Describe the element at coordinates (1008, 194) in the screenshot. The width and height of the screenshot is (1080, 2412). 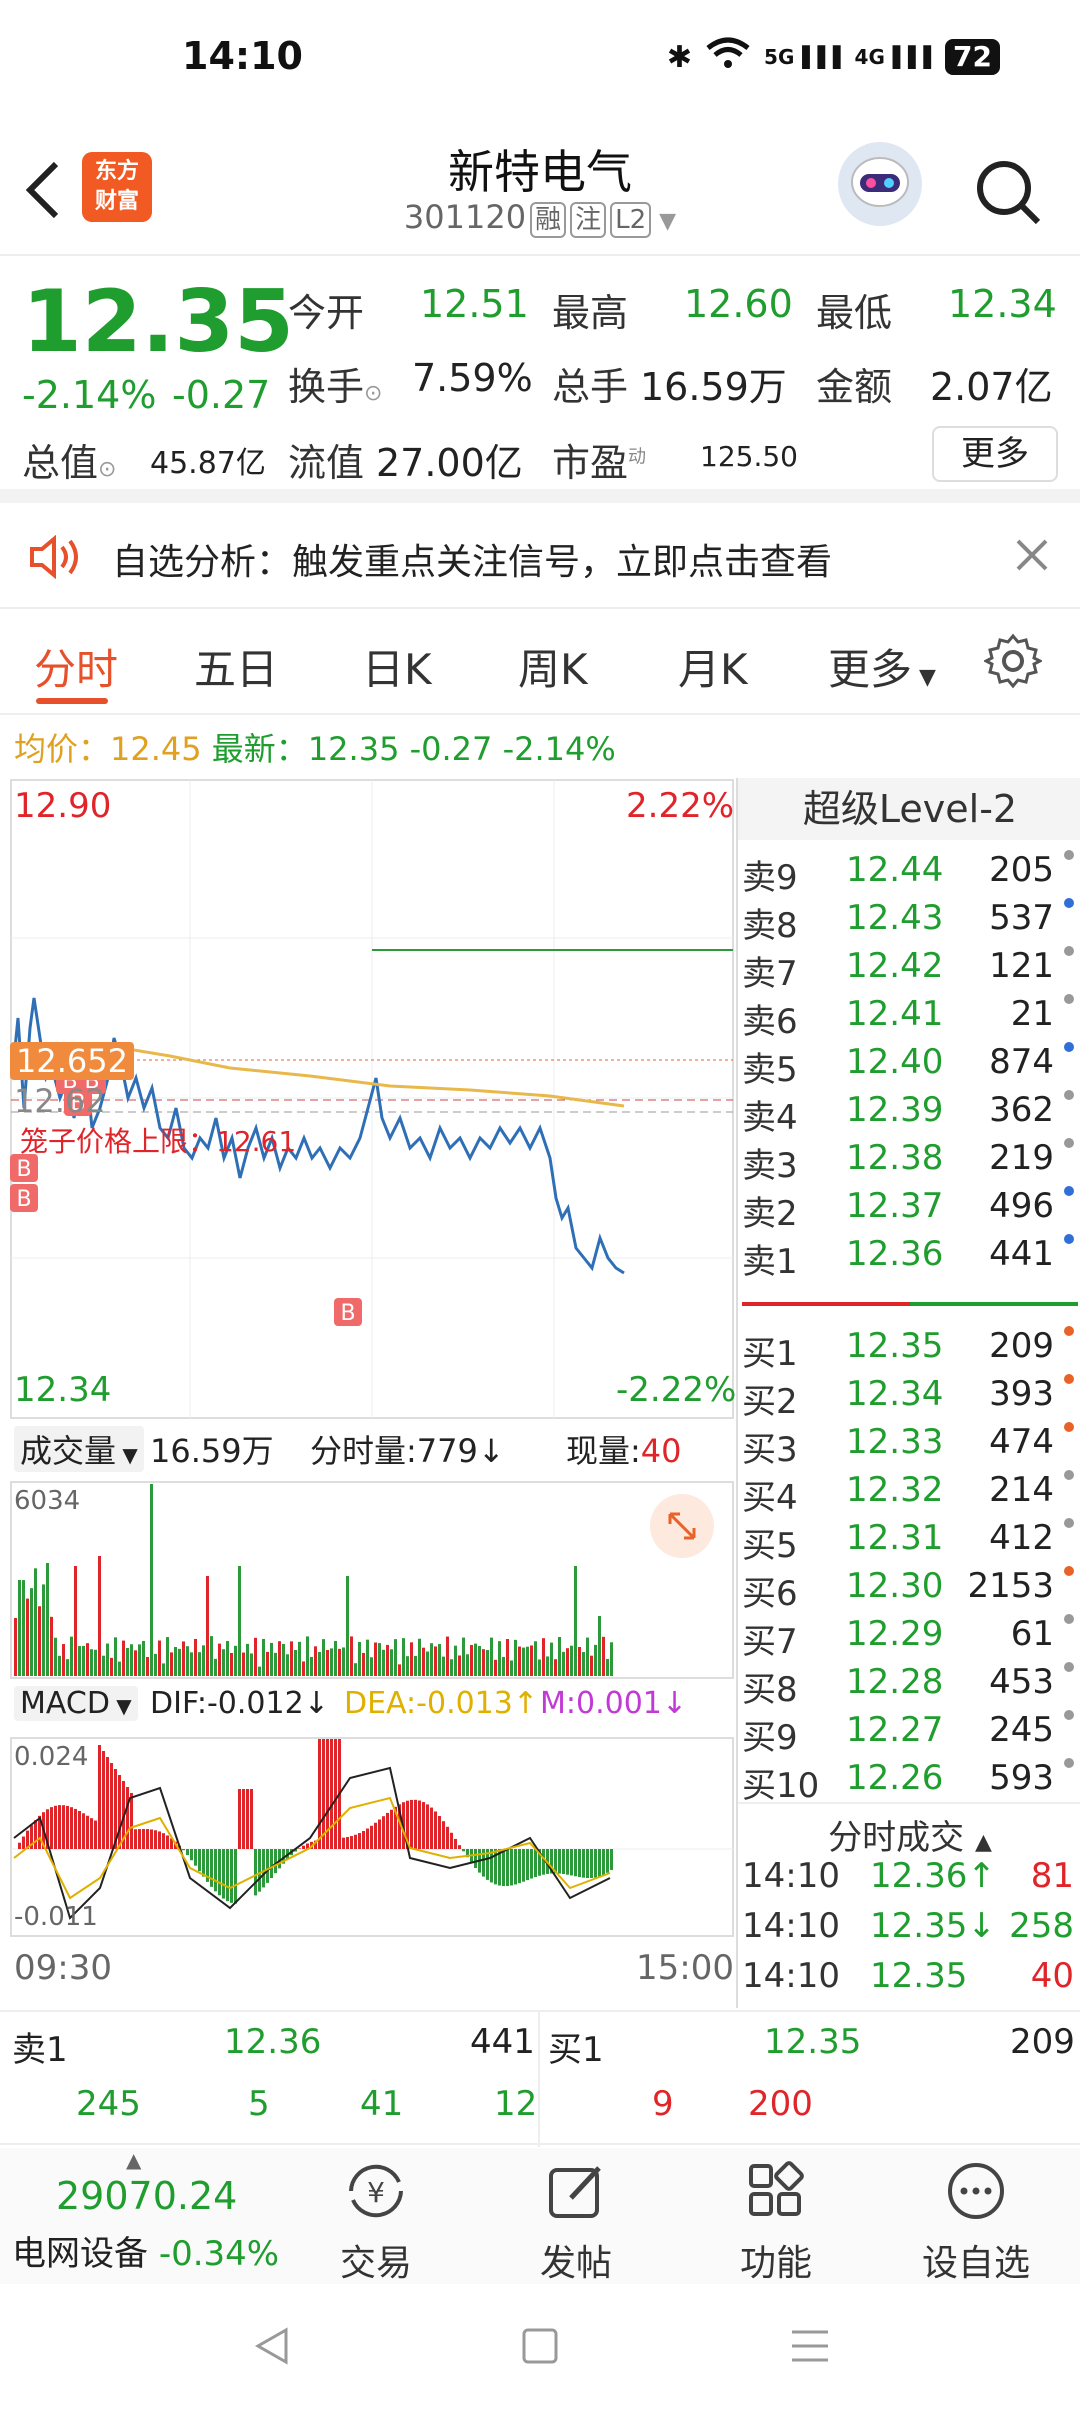
I see `search-icon` at that location.